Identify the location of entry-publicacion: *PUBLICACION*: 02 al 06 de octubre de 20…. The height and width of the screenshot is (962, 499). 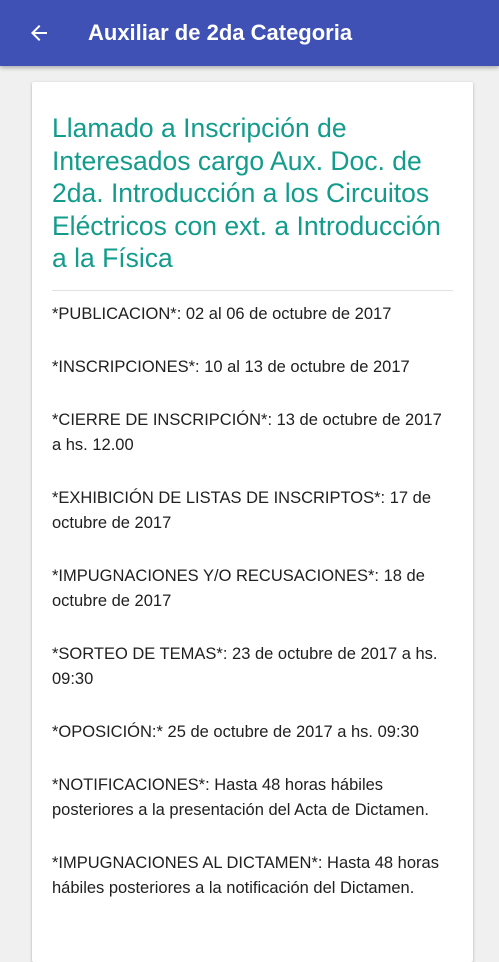
(222, 313).